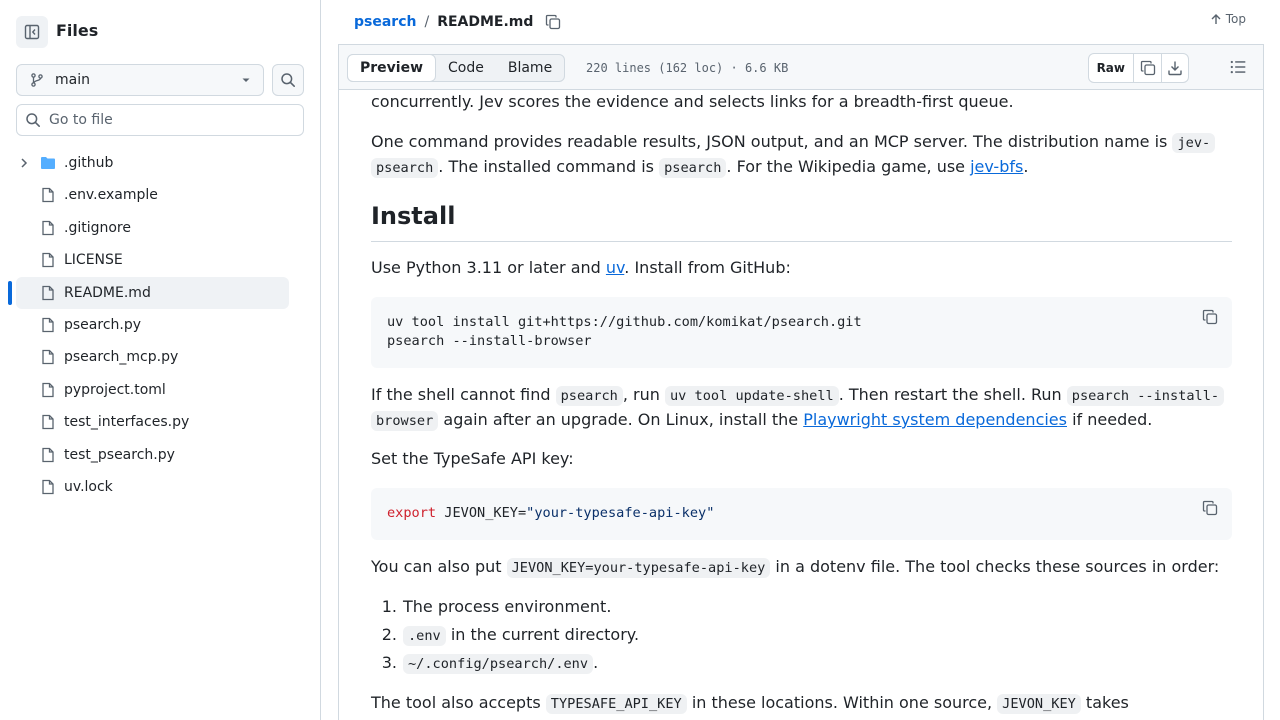 The height and width of the screenshot is (720, 1280). I want to click on sidebar-title: Files, so click(77, 30).